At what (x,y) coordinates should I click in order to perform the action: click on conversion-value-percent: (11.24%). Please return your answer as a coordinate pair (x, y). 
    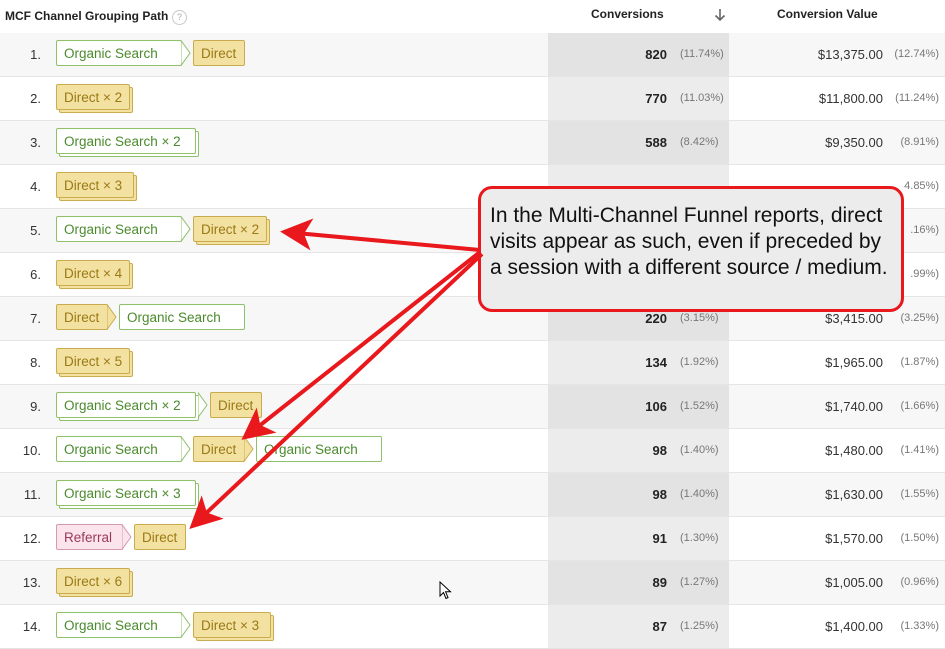
    Looking at the image, I should click on (917, 98).